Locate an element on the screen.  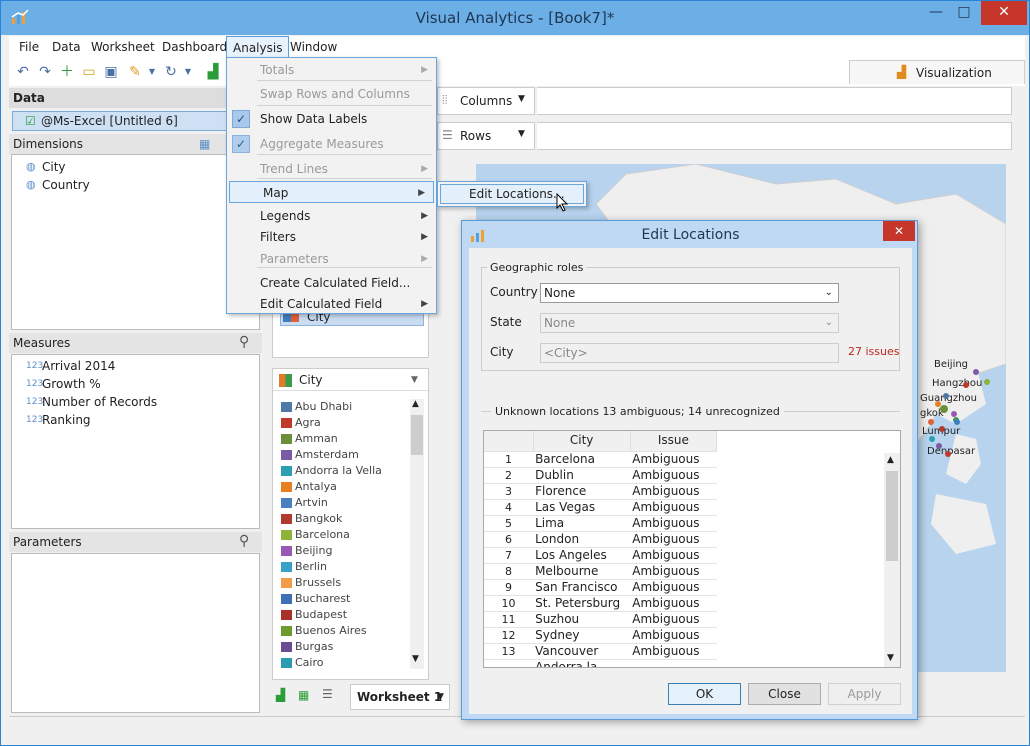
columns-drop-area is located at coordinates (774, 101).